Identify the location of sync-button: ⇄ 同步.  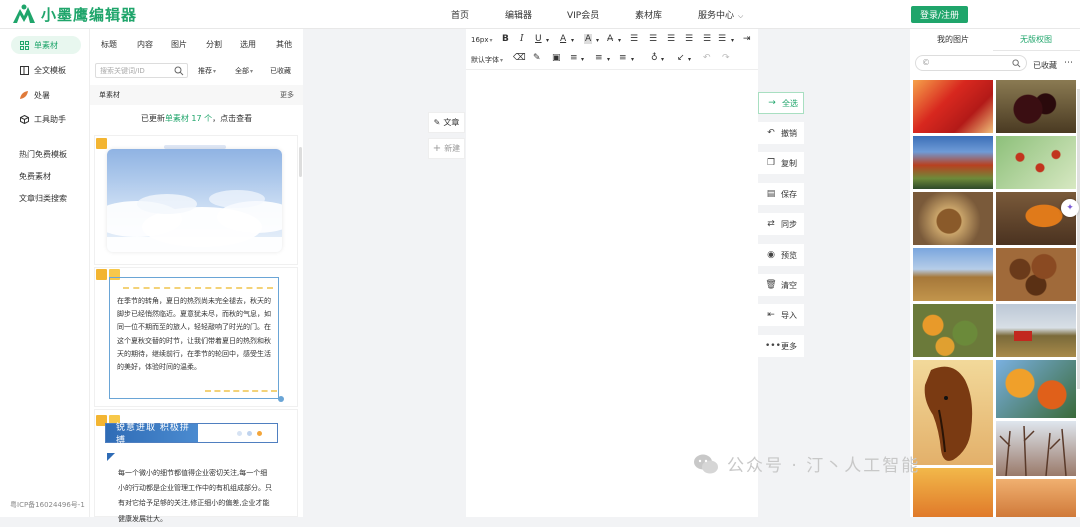
(781, 224).